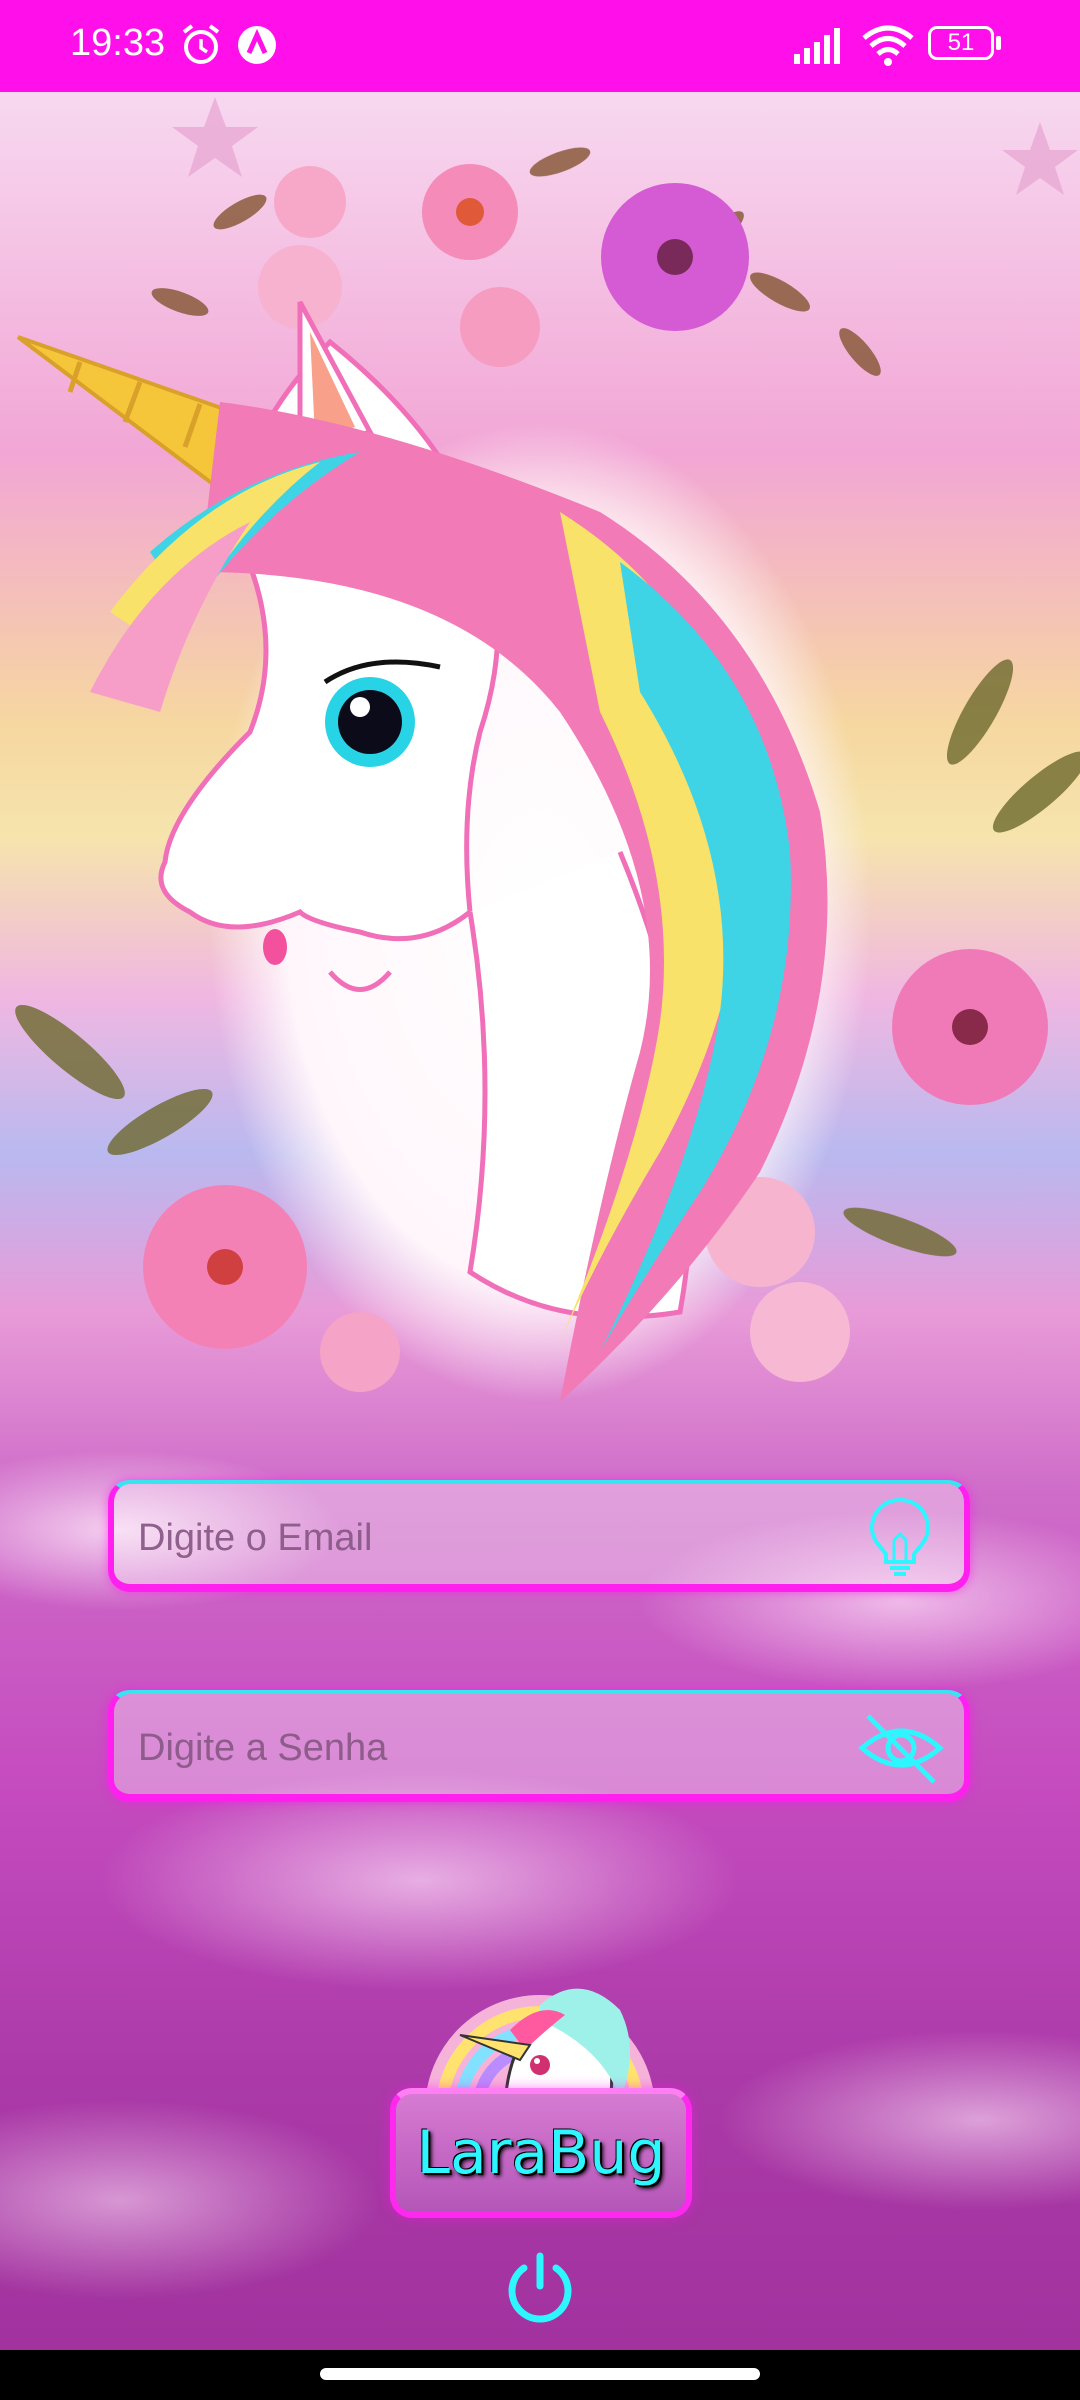 This screenshot has height=2400, width=1080. I want to click on signal-icon, so click(817, 46).